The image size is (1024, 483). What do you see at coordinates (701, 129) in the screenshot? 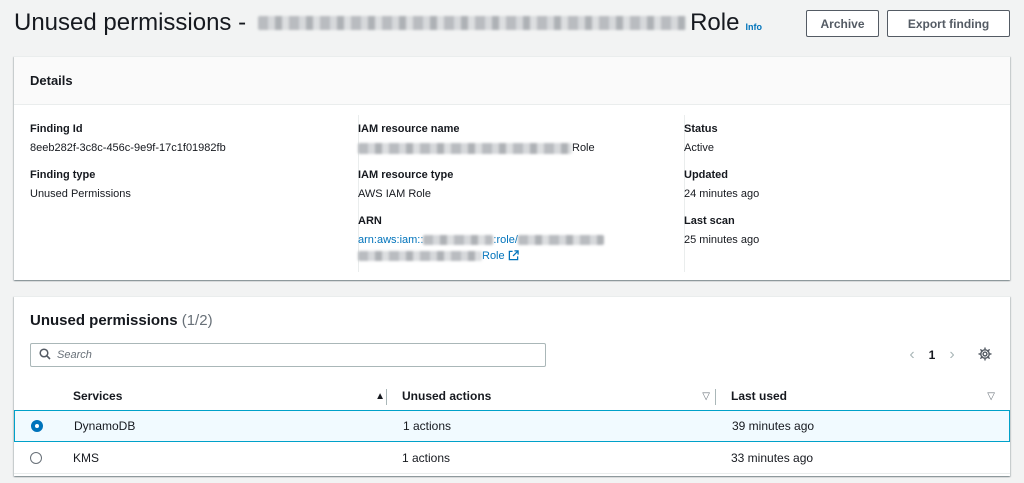
I see `status-label: Status` at bounding box center [701, 129].